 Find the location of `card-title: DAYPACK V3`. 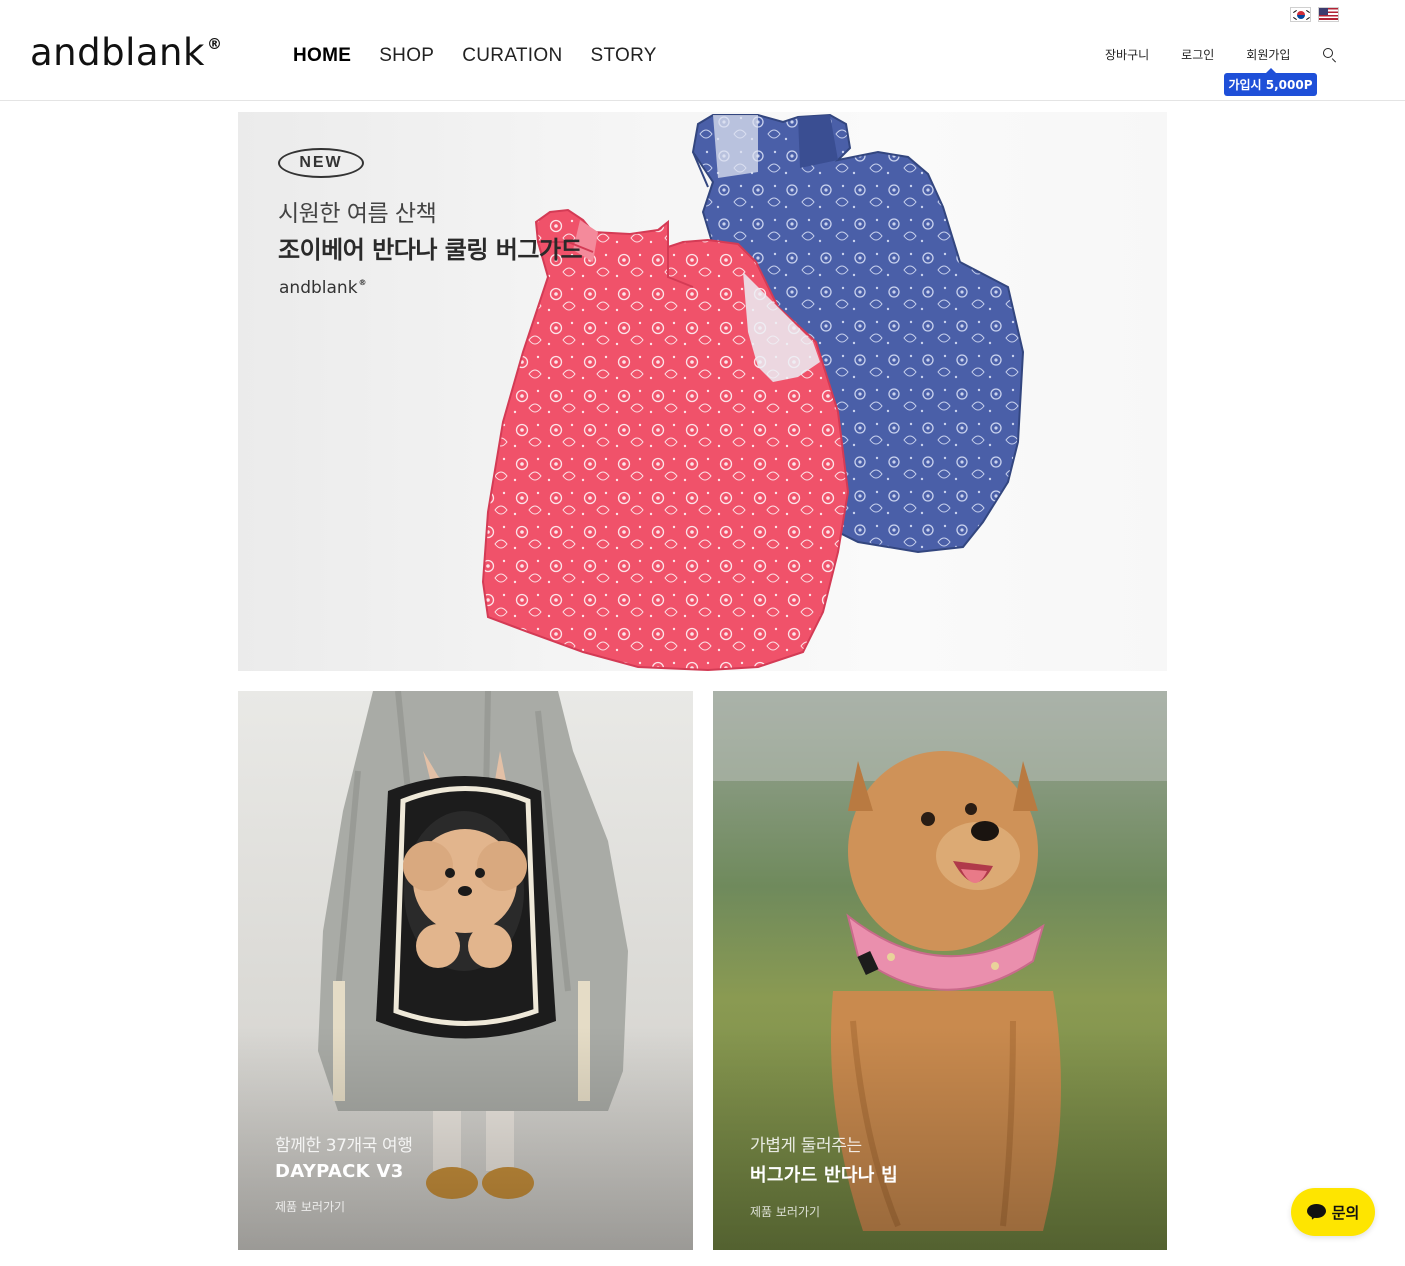

card-title: DAYPACK V3 is located at coordinates (339, 1171).